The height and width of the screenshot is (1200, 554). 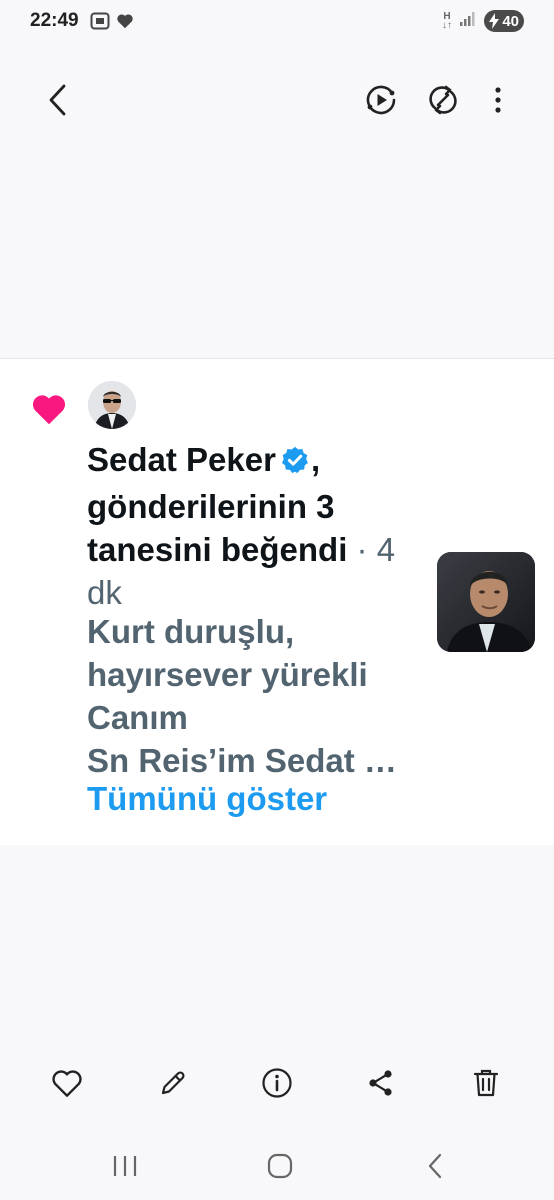 What do you see at coordinates (486, 602) in the screenshot?
I see `post-thumbnail` at bounding box center [486, 602].